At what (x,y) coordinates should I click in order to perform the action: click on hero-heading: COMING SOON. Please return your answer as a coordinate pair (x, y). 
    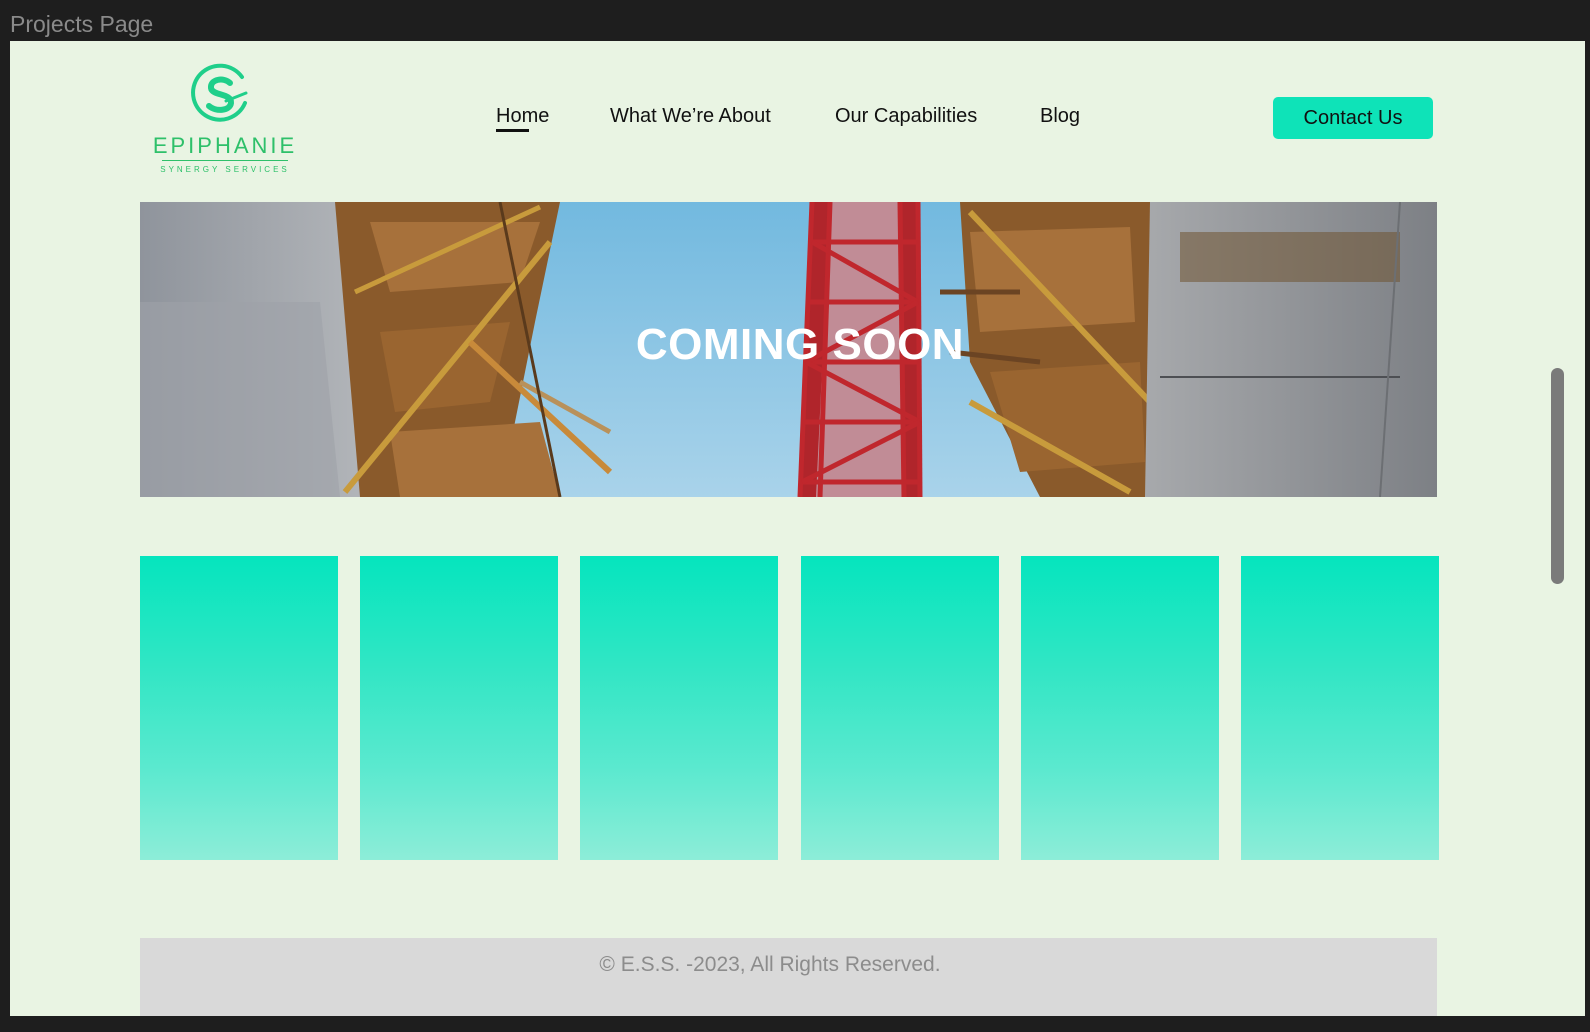
    Looking at the image, I should click on (800, 344).